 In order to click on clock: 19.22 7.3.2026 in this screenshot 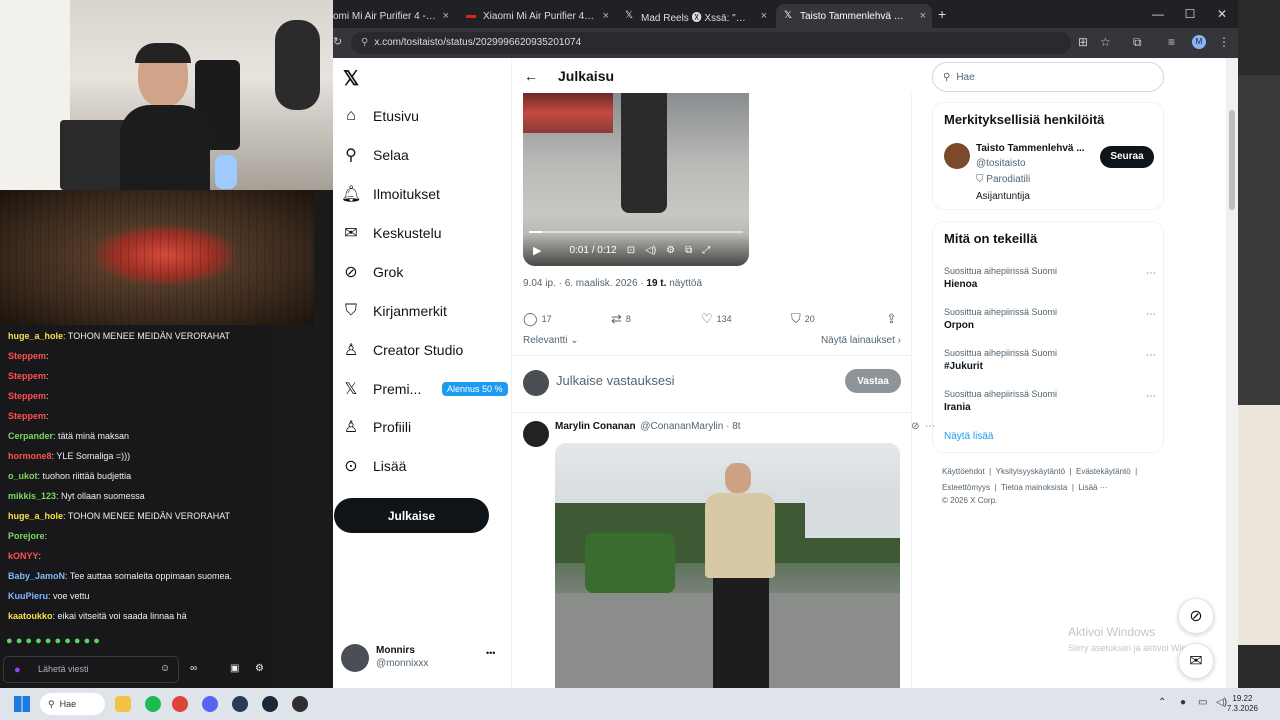, I will do `click(1242, 704)`.